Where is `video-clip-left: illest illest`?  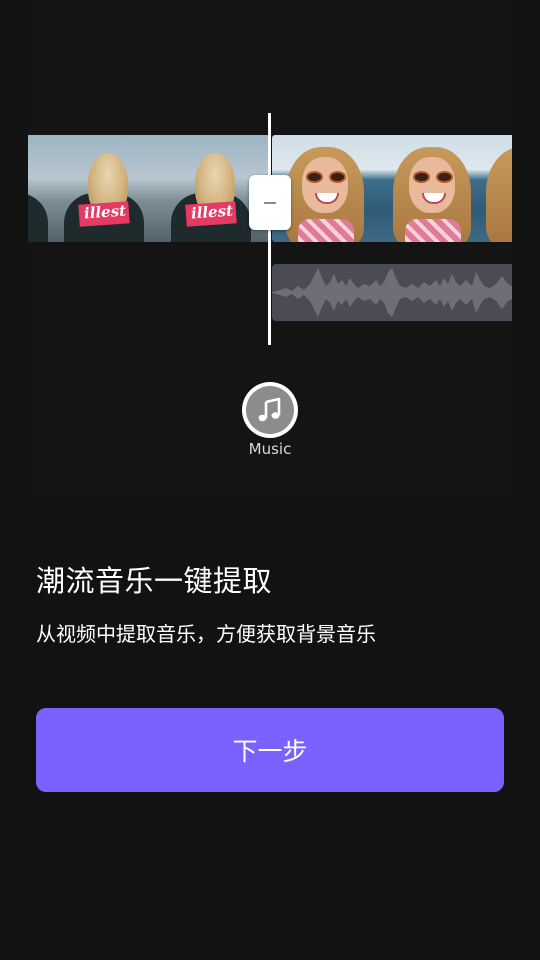
video-clip-left: illest illest is located at coordinates (148, 188).